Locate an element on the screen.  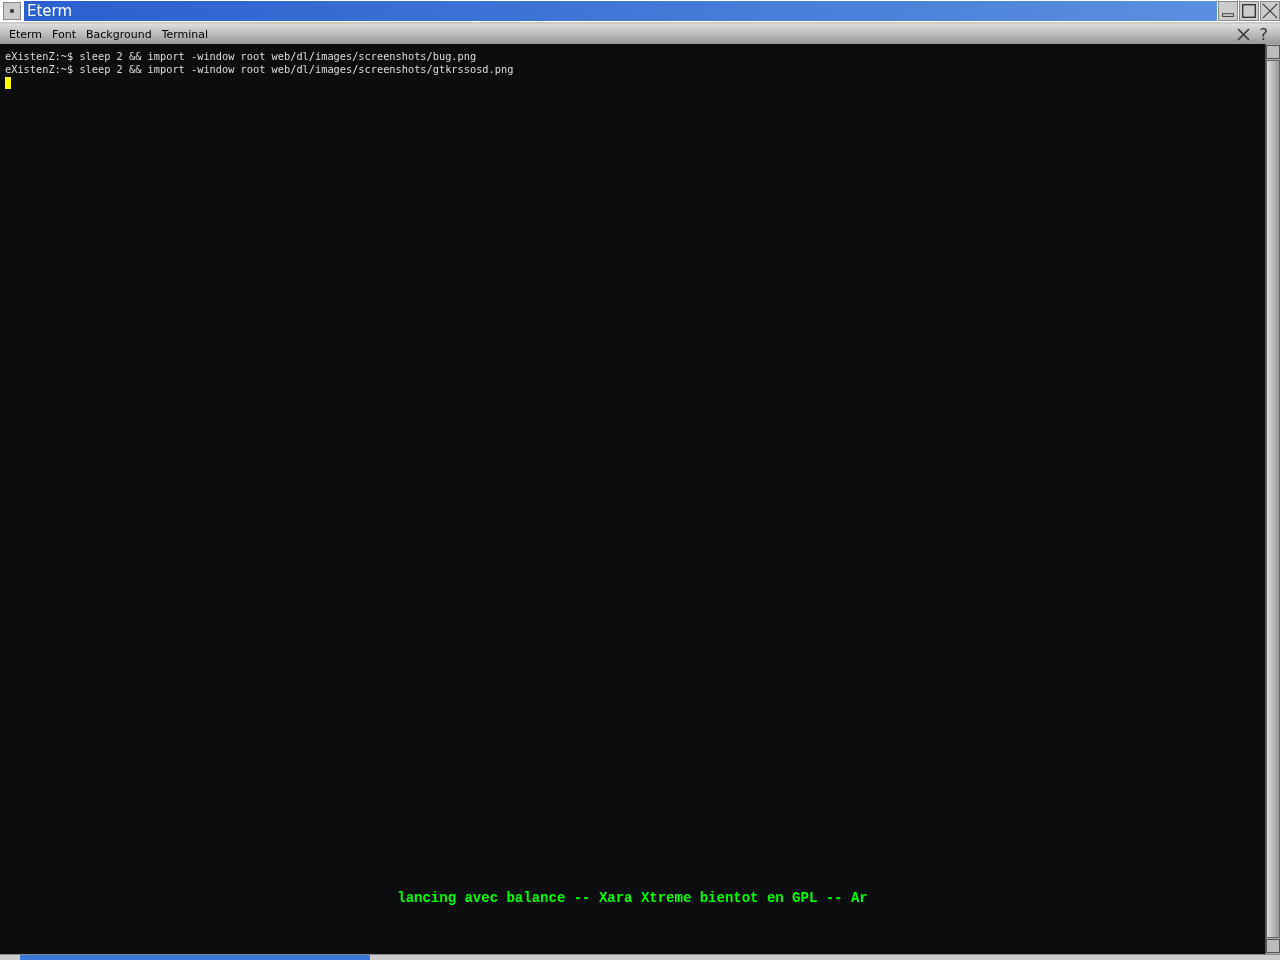
terminal-line: eXistenZ:~$ sleep 2 && import -window root web/dl/images/screenshots/bug.png is located at coordinates (241, 56).